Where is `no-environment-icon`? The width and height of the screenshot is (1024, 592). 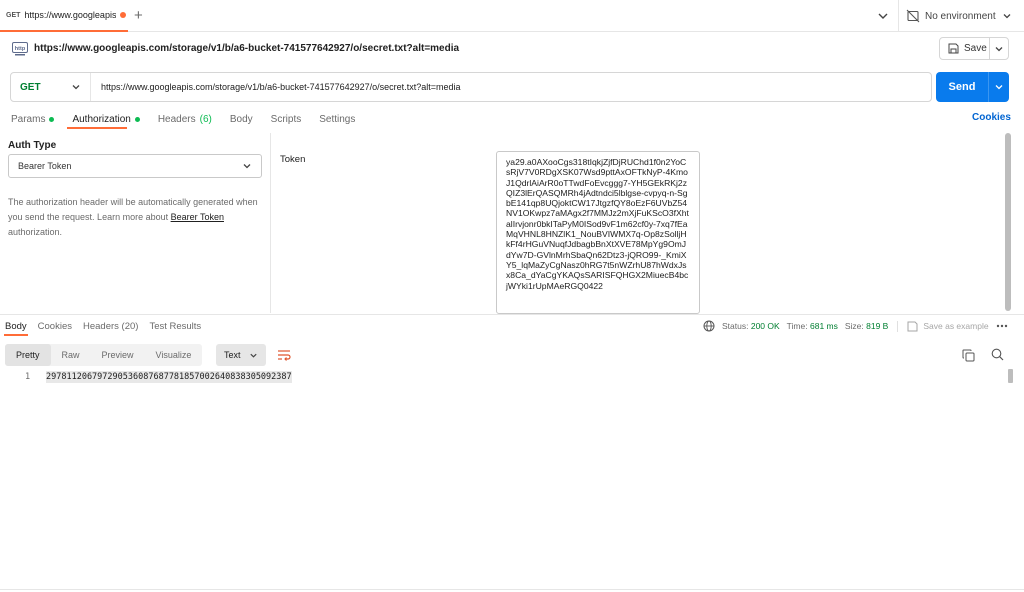
no-environment-icon is located at coordinates (913, 16).